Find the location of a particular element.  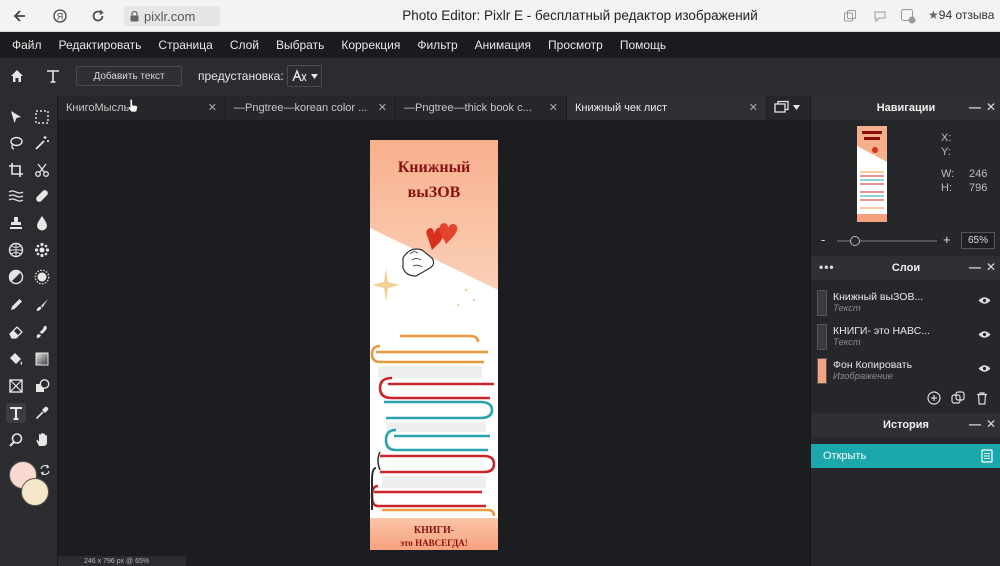

heal-tool-icon is located at coordinates (42, 196).